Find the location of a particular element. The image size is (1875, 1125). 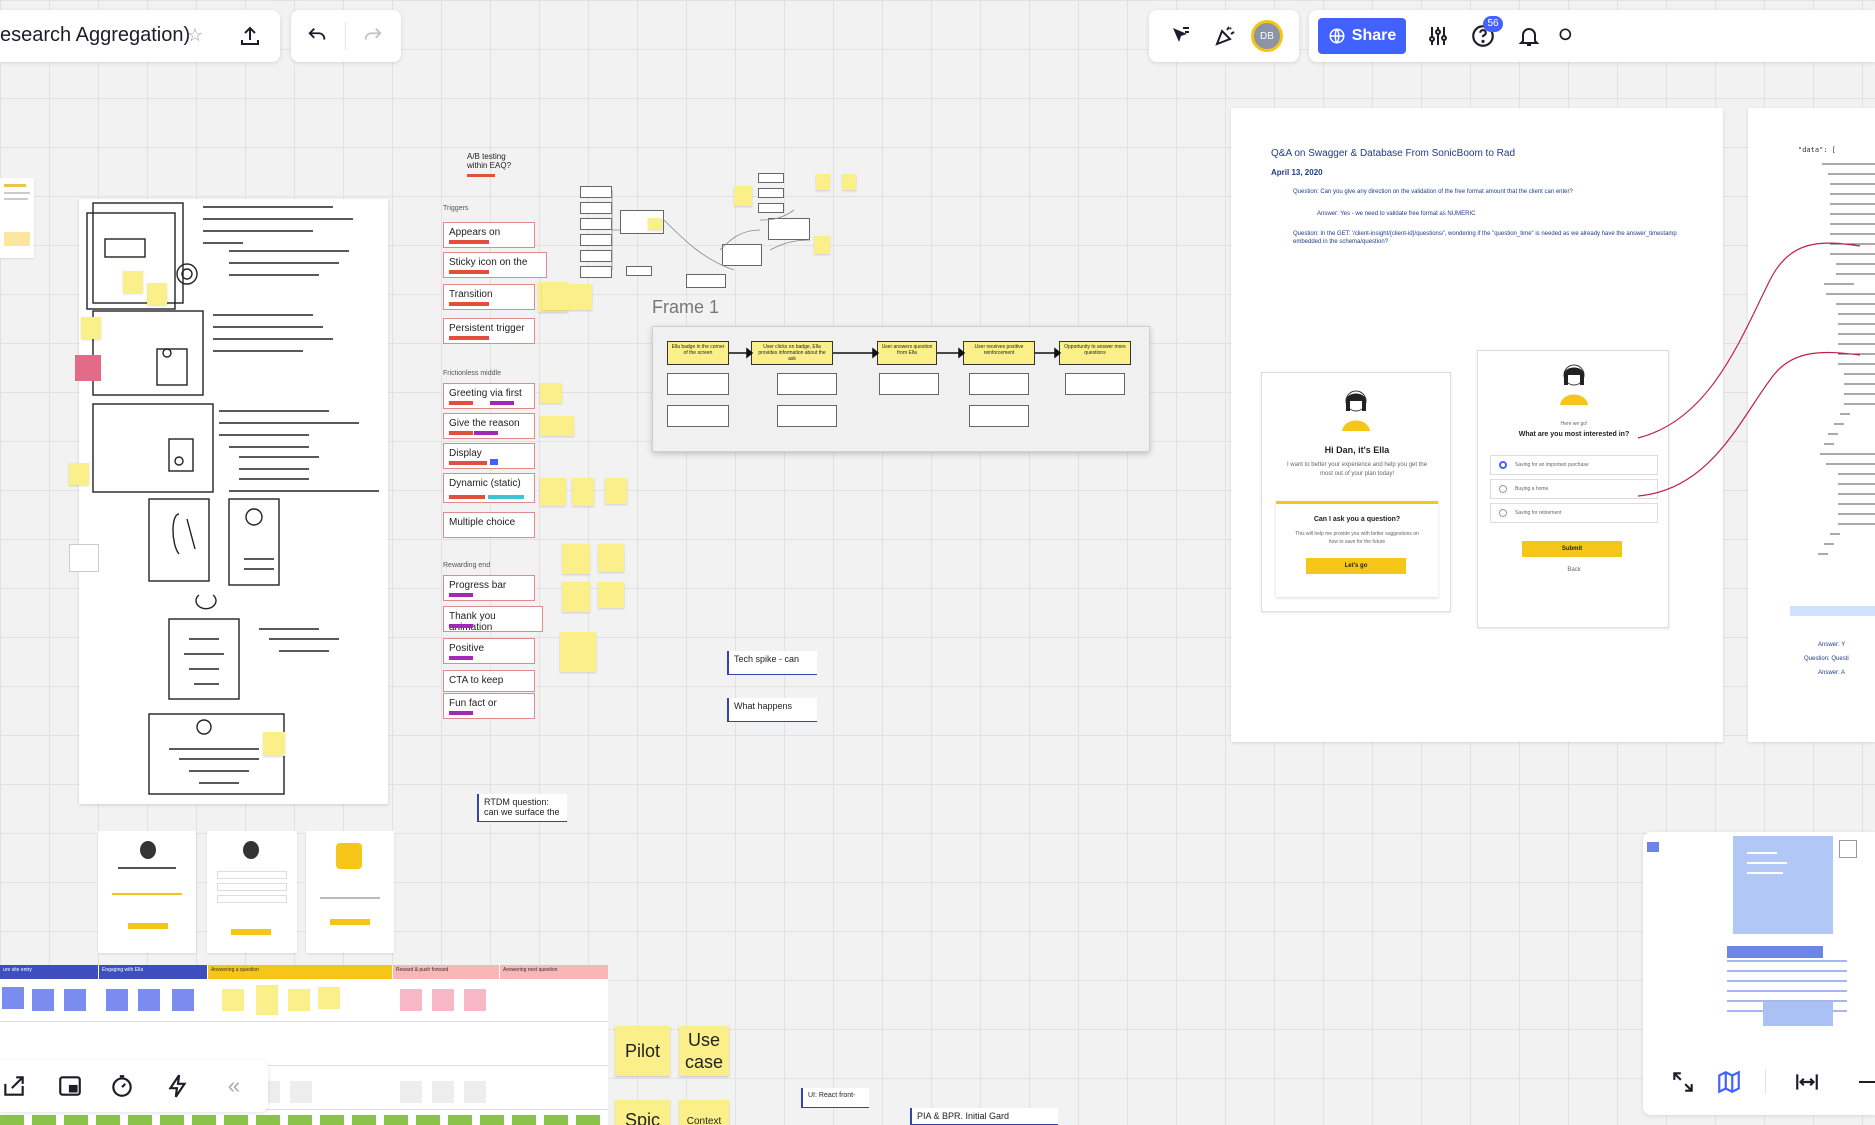

use-case-sticky: Use case is located at coordinates (704, 1051).